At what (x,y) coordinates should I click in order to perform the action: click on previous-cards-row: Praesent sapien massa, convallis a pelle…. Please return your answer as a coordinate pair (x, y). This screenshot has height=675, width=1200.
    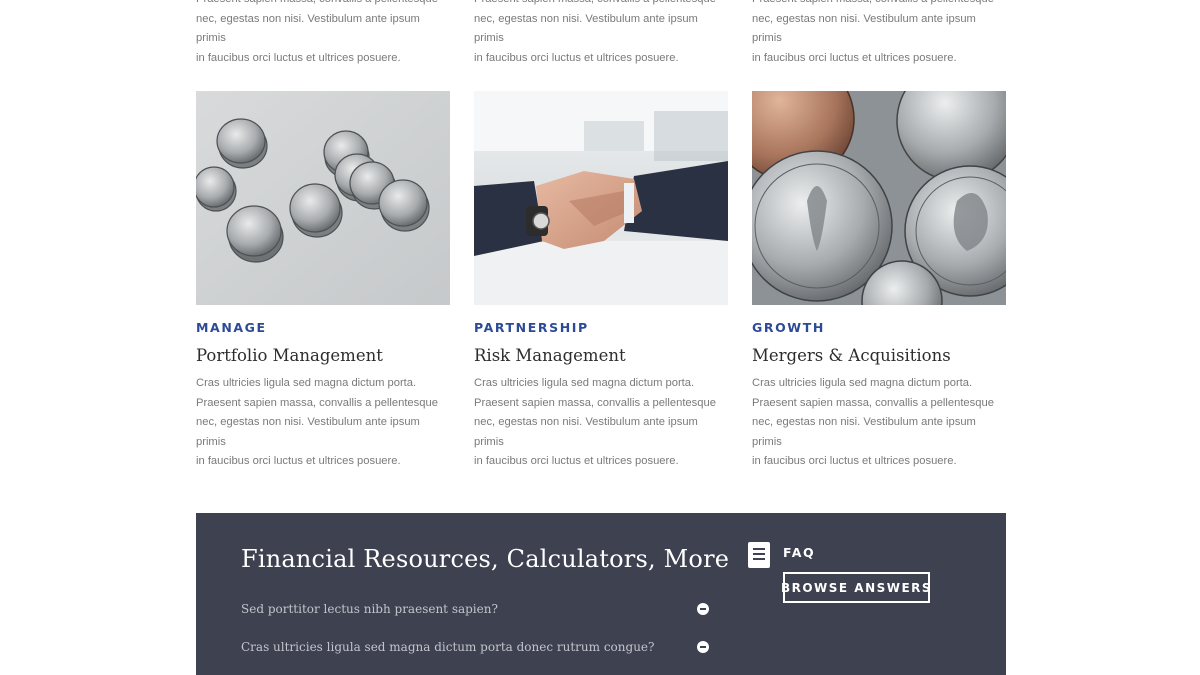
    Looking at the image, I should click on (601, 34).